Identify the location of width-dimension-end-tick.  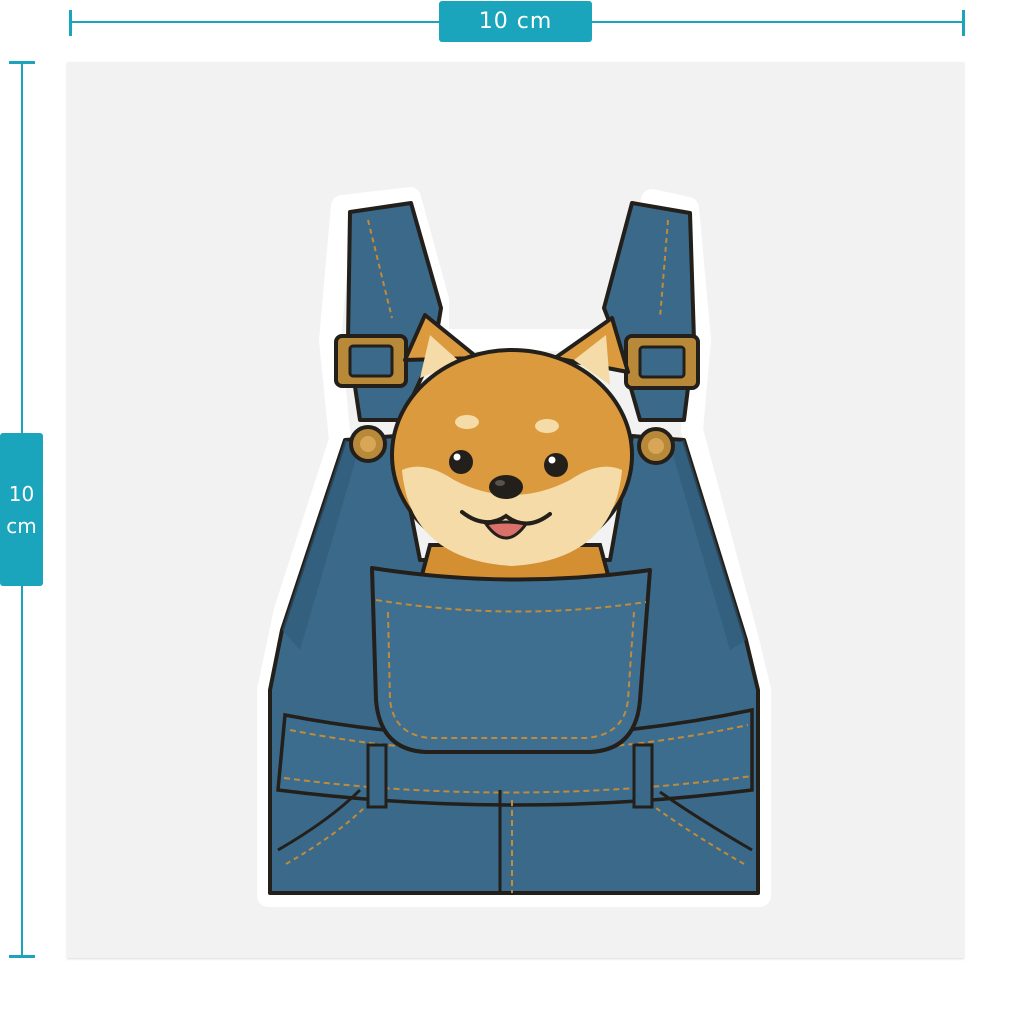
(963, 23).